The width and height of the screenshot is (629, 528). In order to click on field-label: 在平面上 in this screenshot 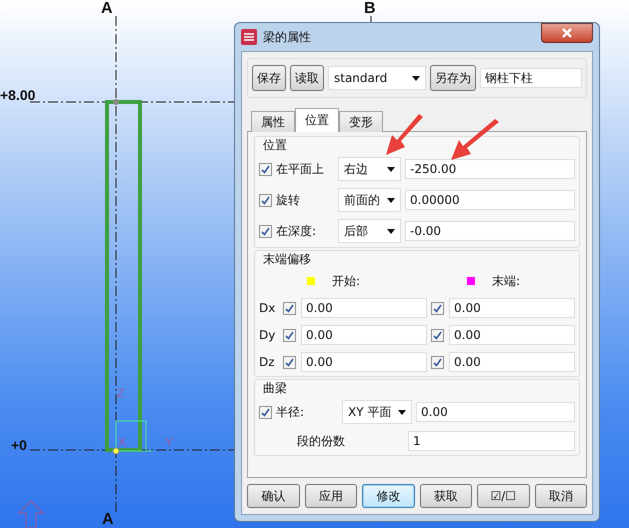, I will do `click(300, 169)`.